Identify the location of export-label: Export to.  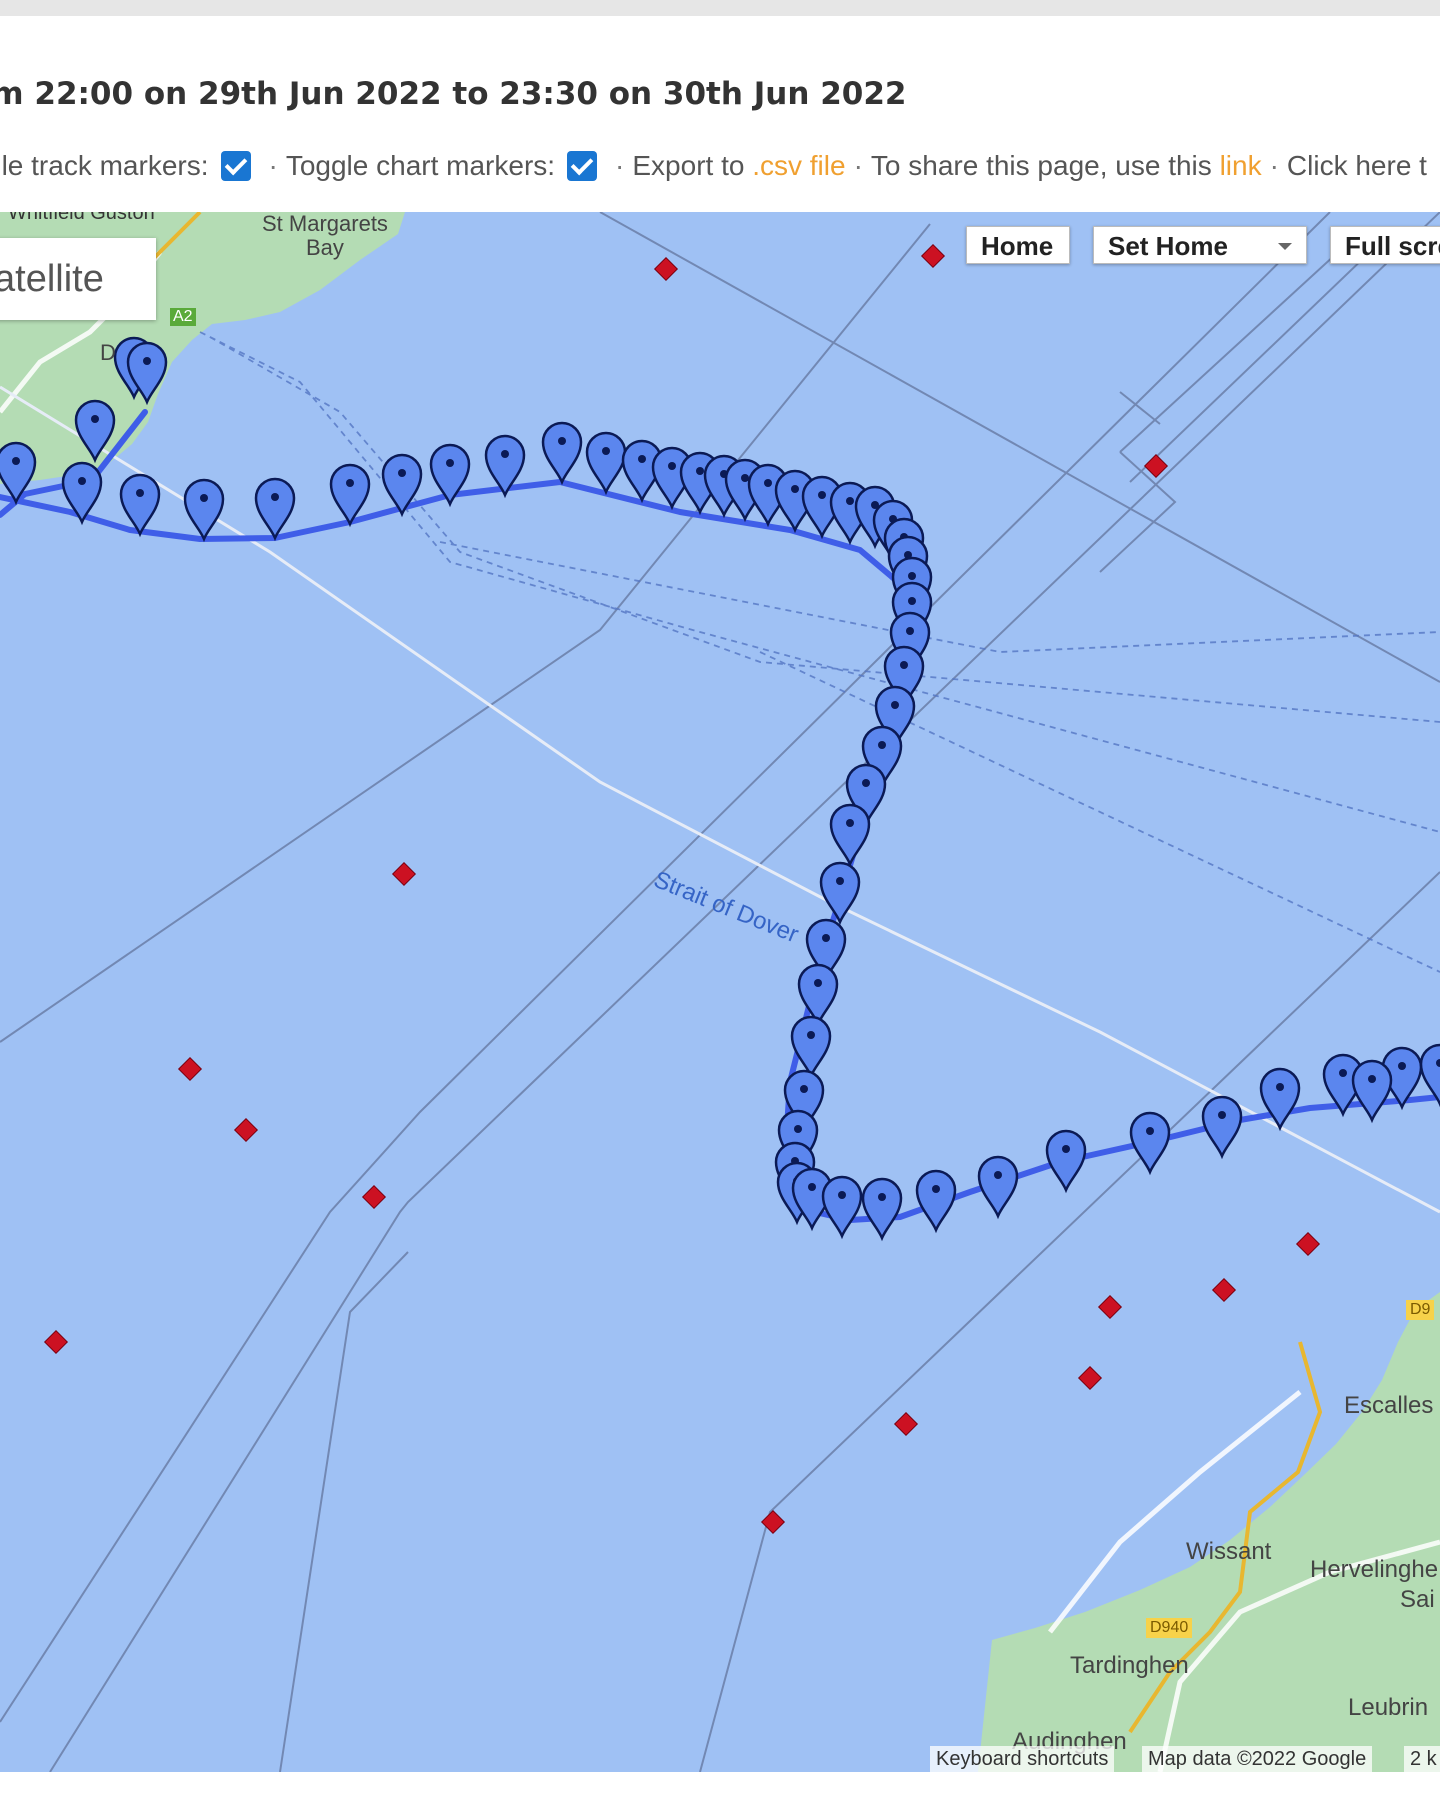
(688, 165).